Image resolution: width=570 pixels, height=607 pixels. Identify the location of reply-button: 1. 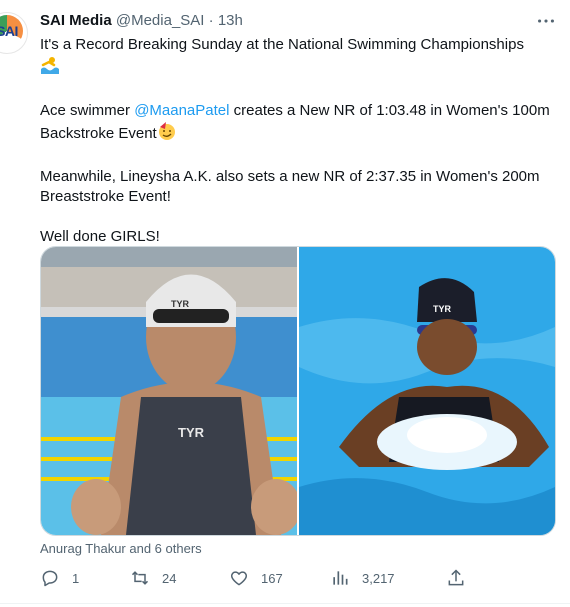
(59, 578).